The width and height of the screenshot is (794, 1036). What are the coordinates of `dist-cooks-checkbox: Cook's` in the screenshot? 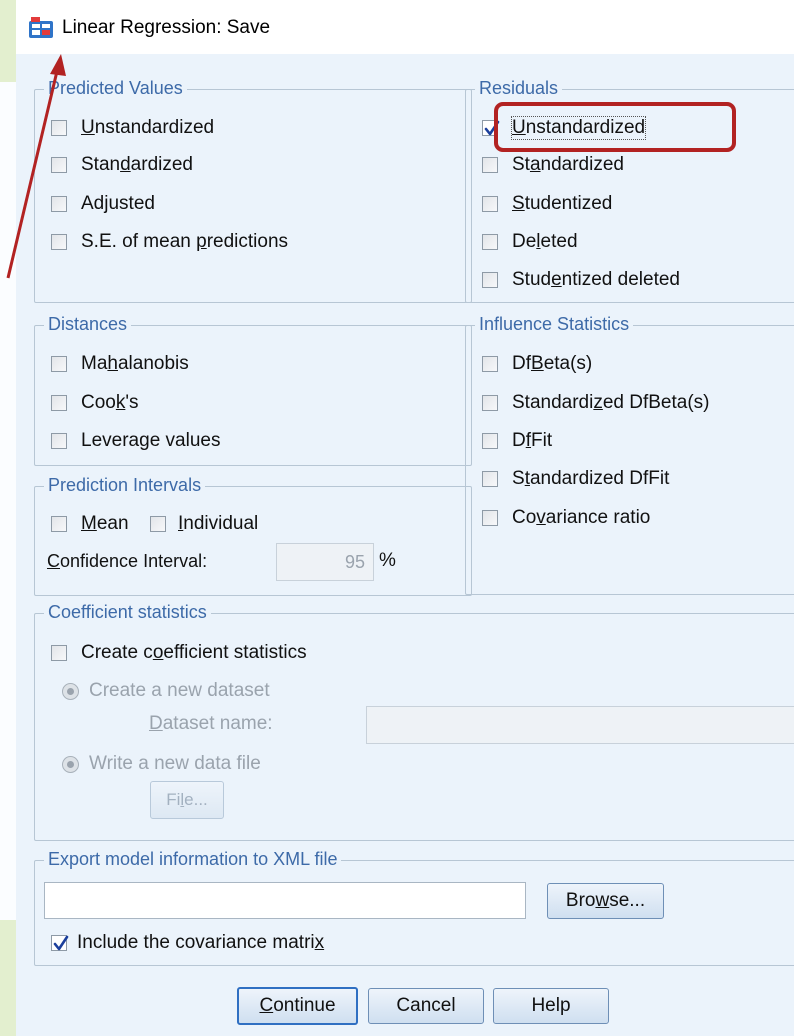 It's located at (95, 403).